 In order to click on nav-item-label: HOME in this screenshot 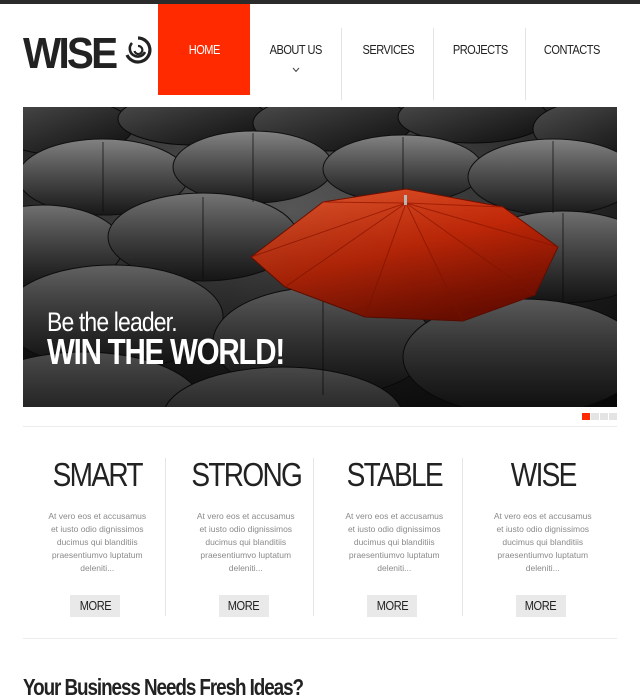, I will do `click(204, 49)`.